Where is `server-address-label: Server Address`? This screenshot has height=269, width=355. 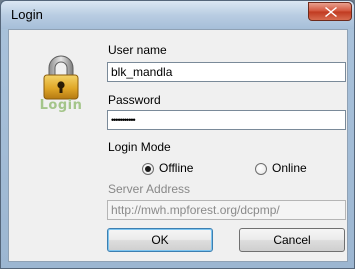 server-address-label: Server Address is located at coordinates (149, 189).